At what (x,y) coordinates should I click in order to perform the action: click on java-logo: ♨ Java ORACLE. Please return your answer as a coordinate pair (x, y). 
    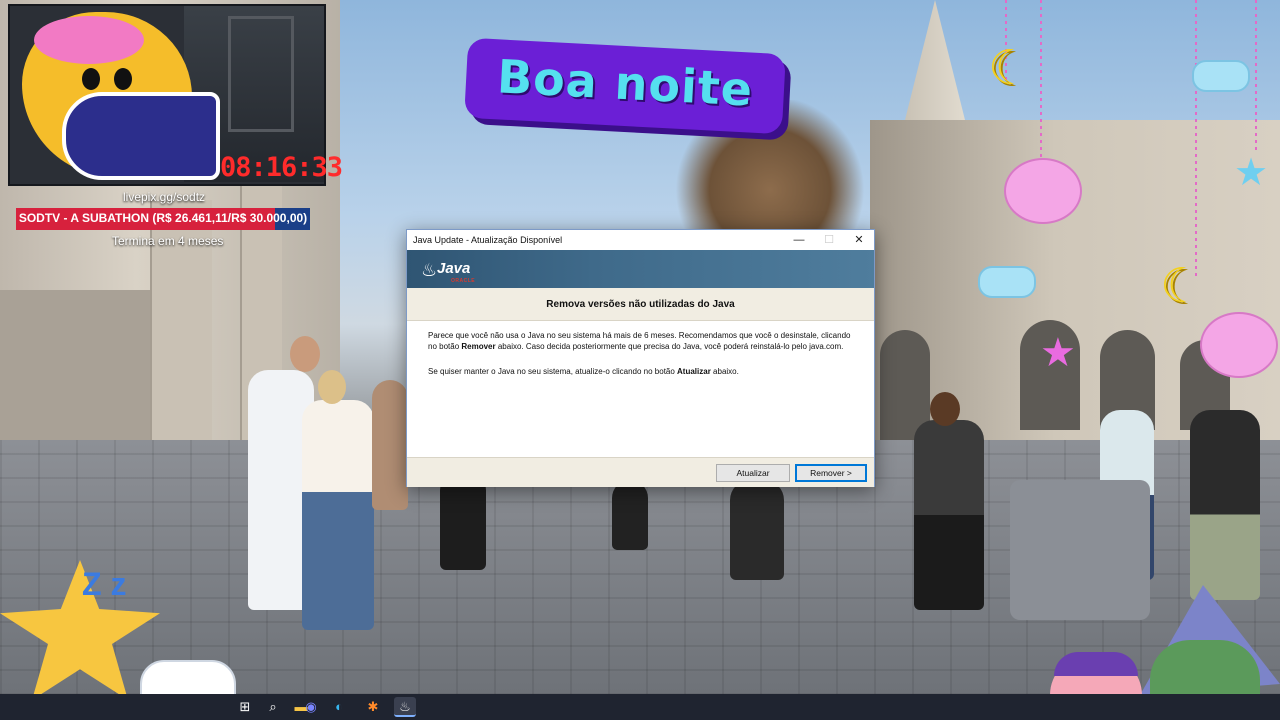
    Looking at the image, I should click on (452, 269).